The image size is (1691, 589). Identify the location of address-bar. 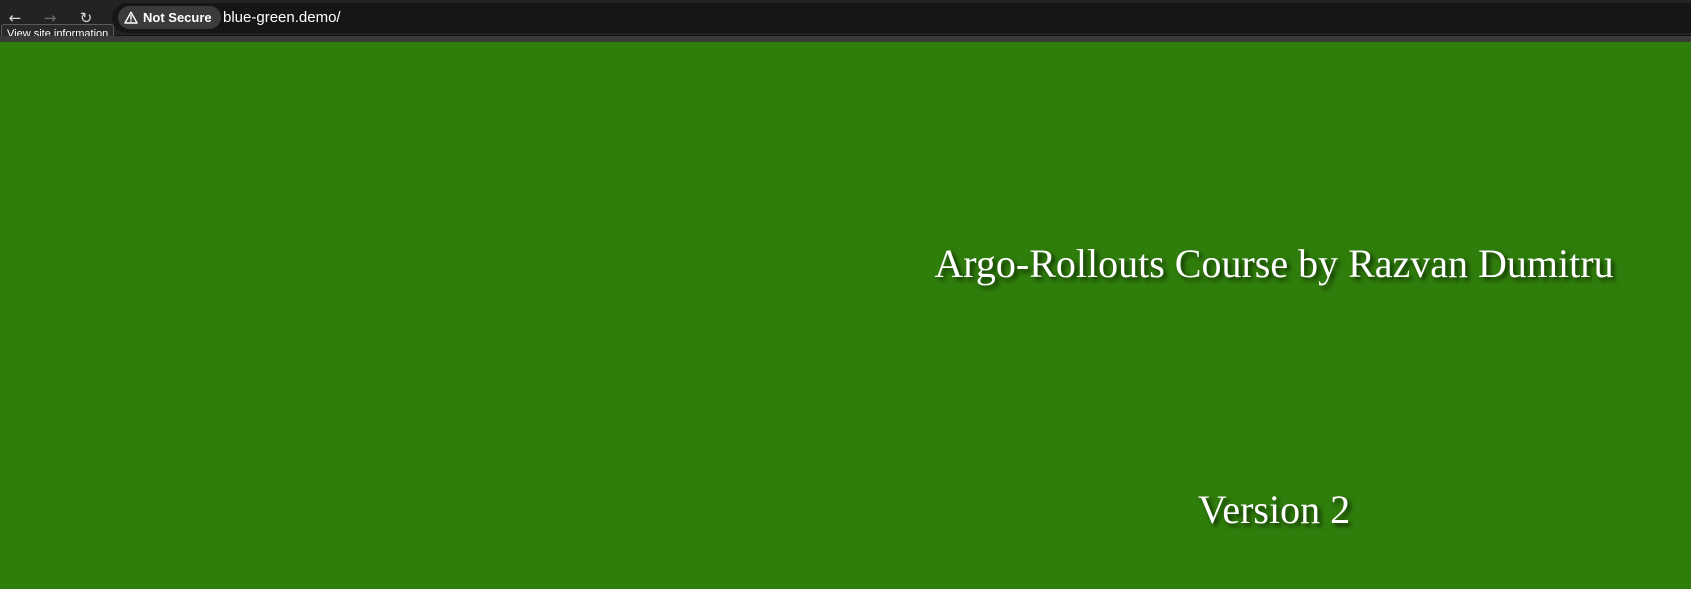
(901, 18).